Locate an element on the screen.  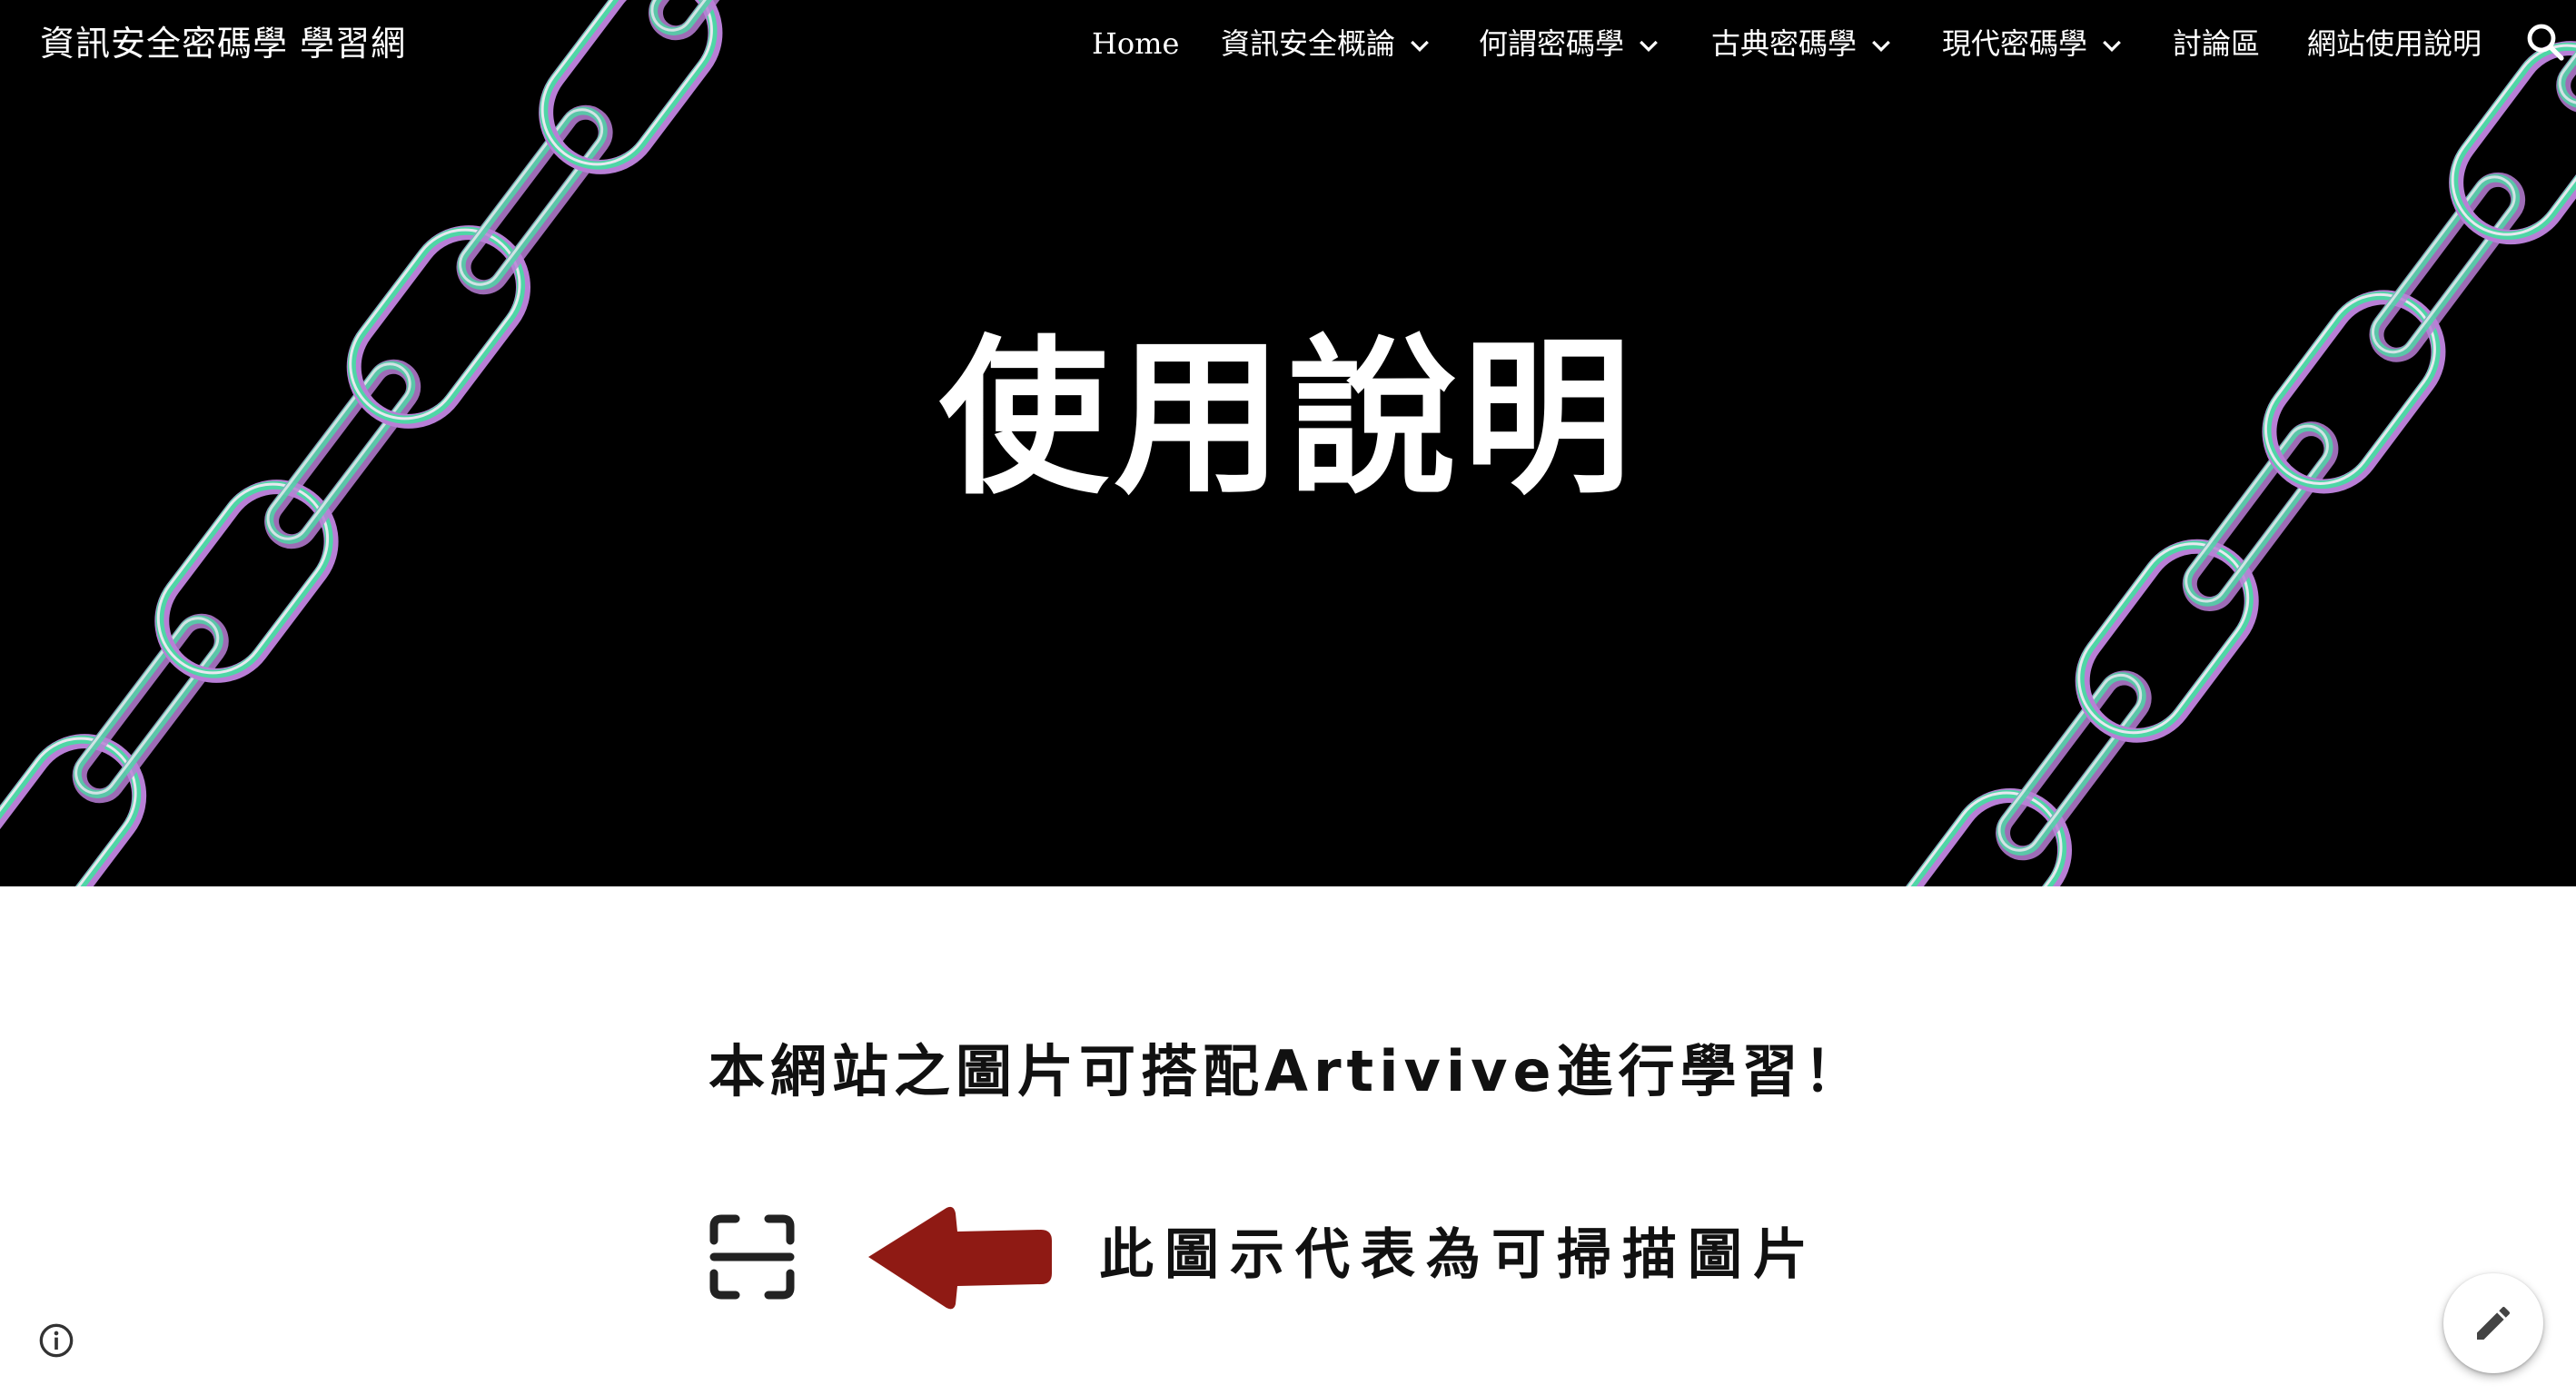
pencil-icon is located at coordinates (2494, 1323).